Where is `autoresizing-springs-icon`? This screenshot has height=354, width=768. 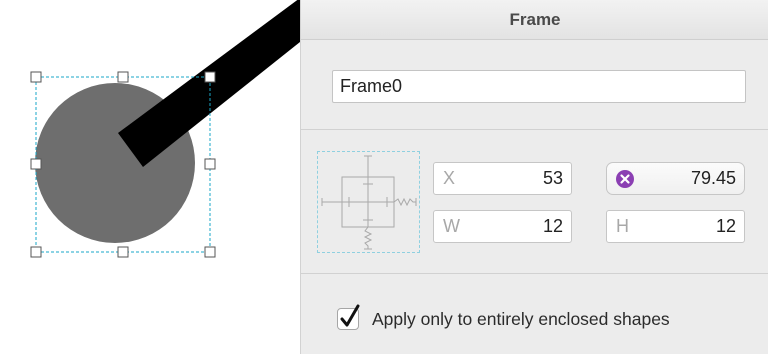
autoresizing-springs-icon is located at coordinates (368, 202).